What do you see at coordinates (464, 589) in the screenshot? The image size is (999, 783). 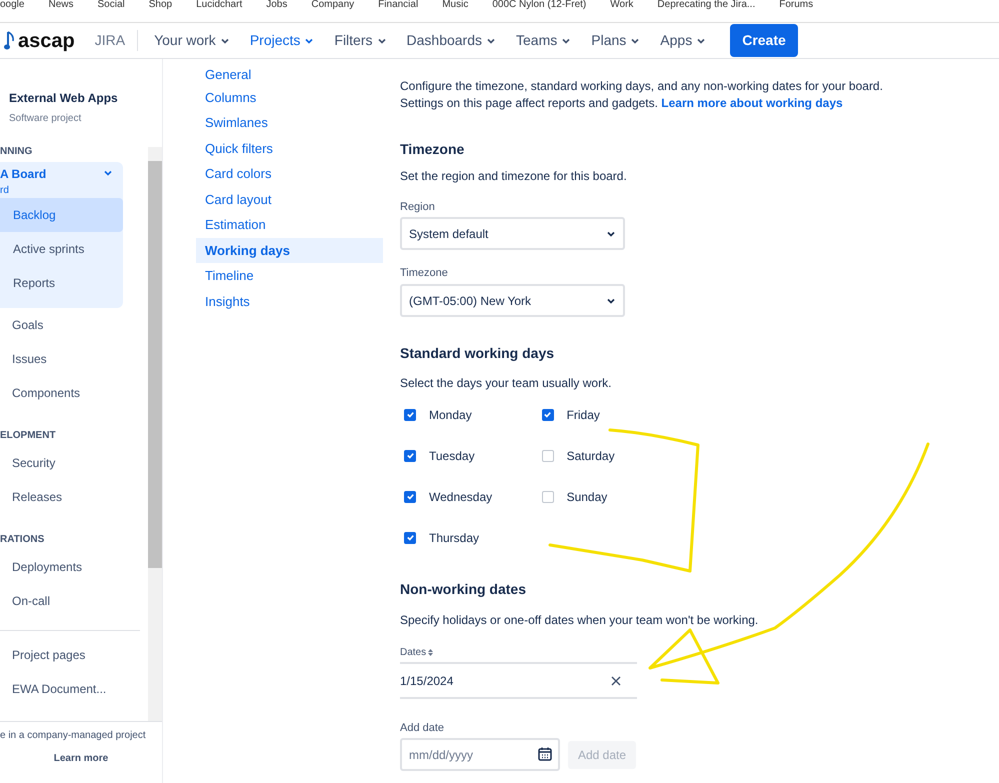 I see `section-title: Non-working dates` at bounding box center [464, 589].